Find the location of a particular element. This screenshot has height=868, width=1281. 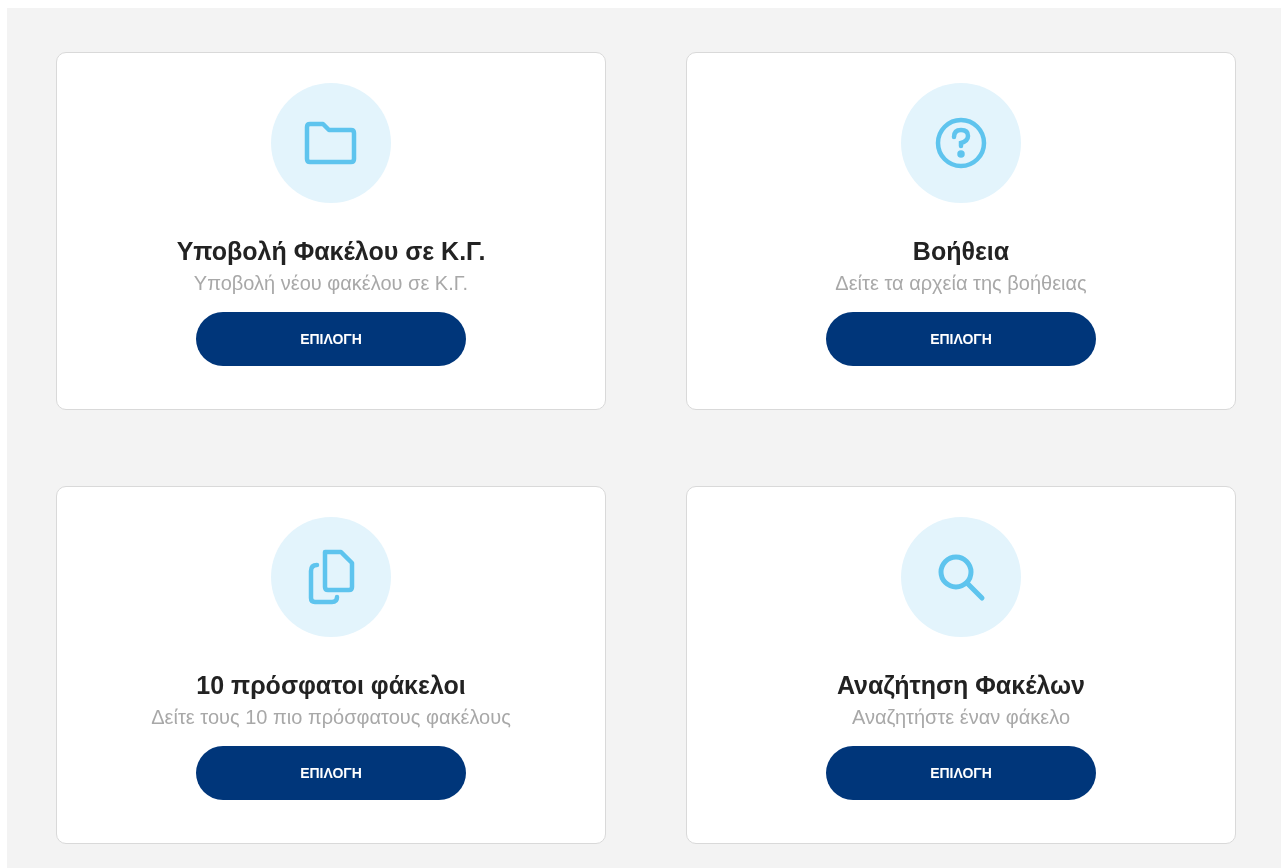

card-title: Υποβολή Φακέλου σε Κ.Γ. is located at coordinates (331, 251).